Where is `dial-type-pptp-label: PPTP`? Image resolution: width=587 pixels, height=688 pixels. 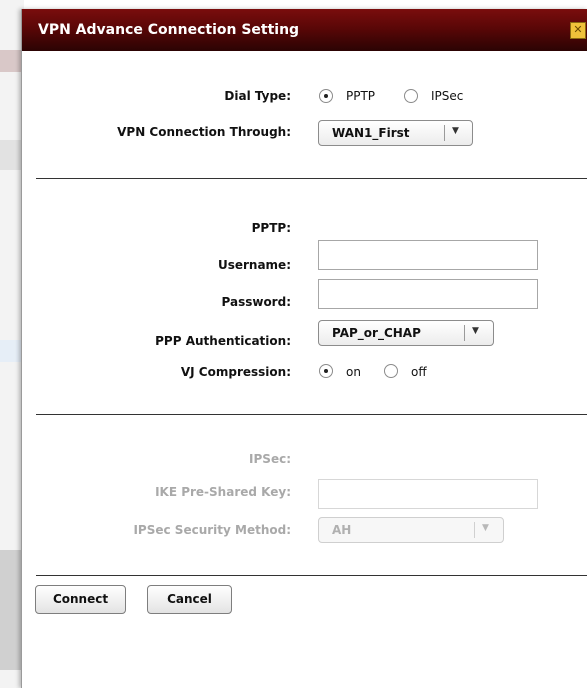 dial-type-pptp-label: PPTP is located at coordinates (360, 96).